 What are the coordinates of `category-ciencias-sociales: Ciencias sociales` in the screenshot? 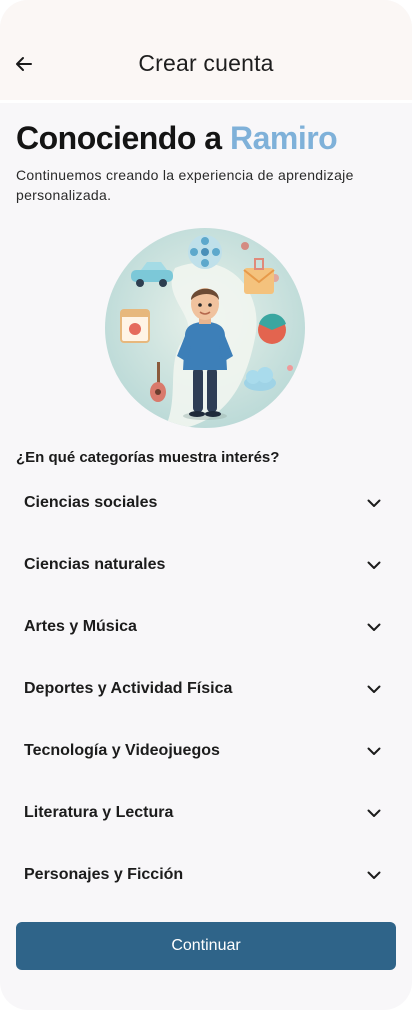 It's located at (206, 503).